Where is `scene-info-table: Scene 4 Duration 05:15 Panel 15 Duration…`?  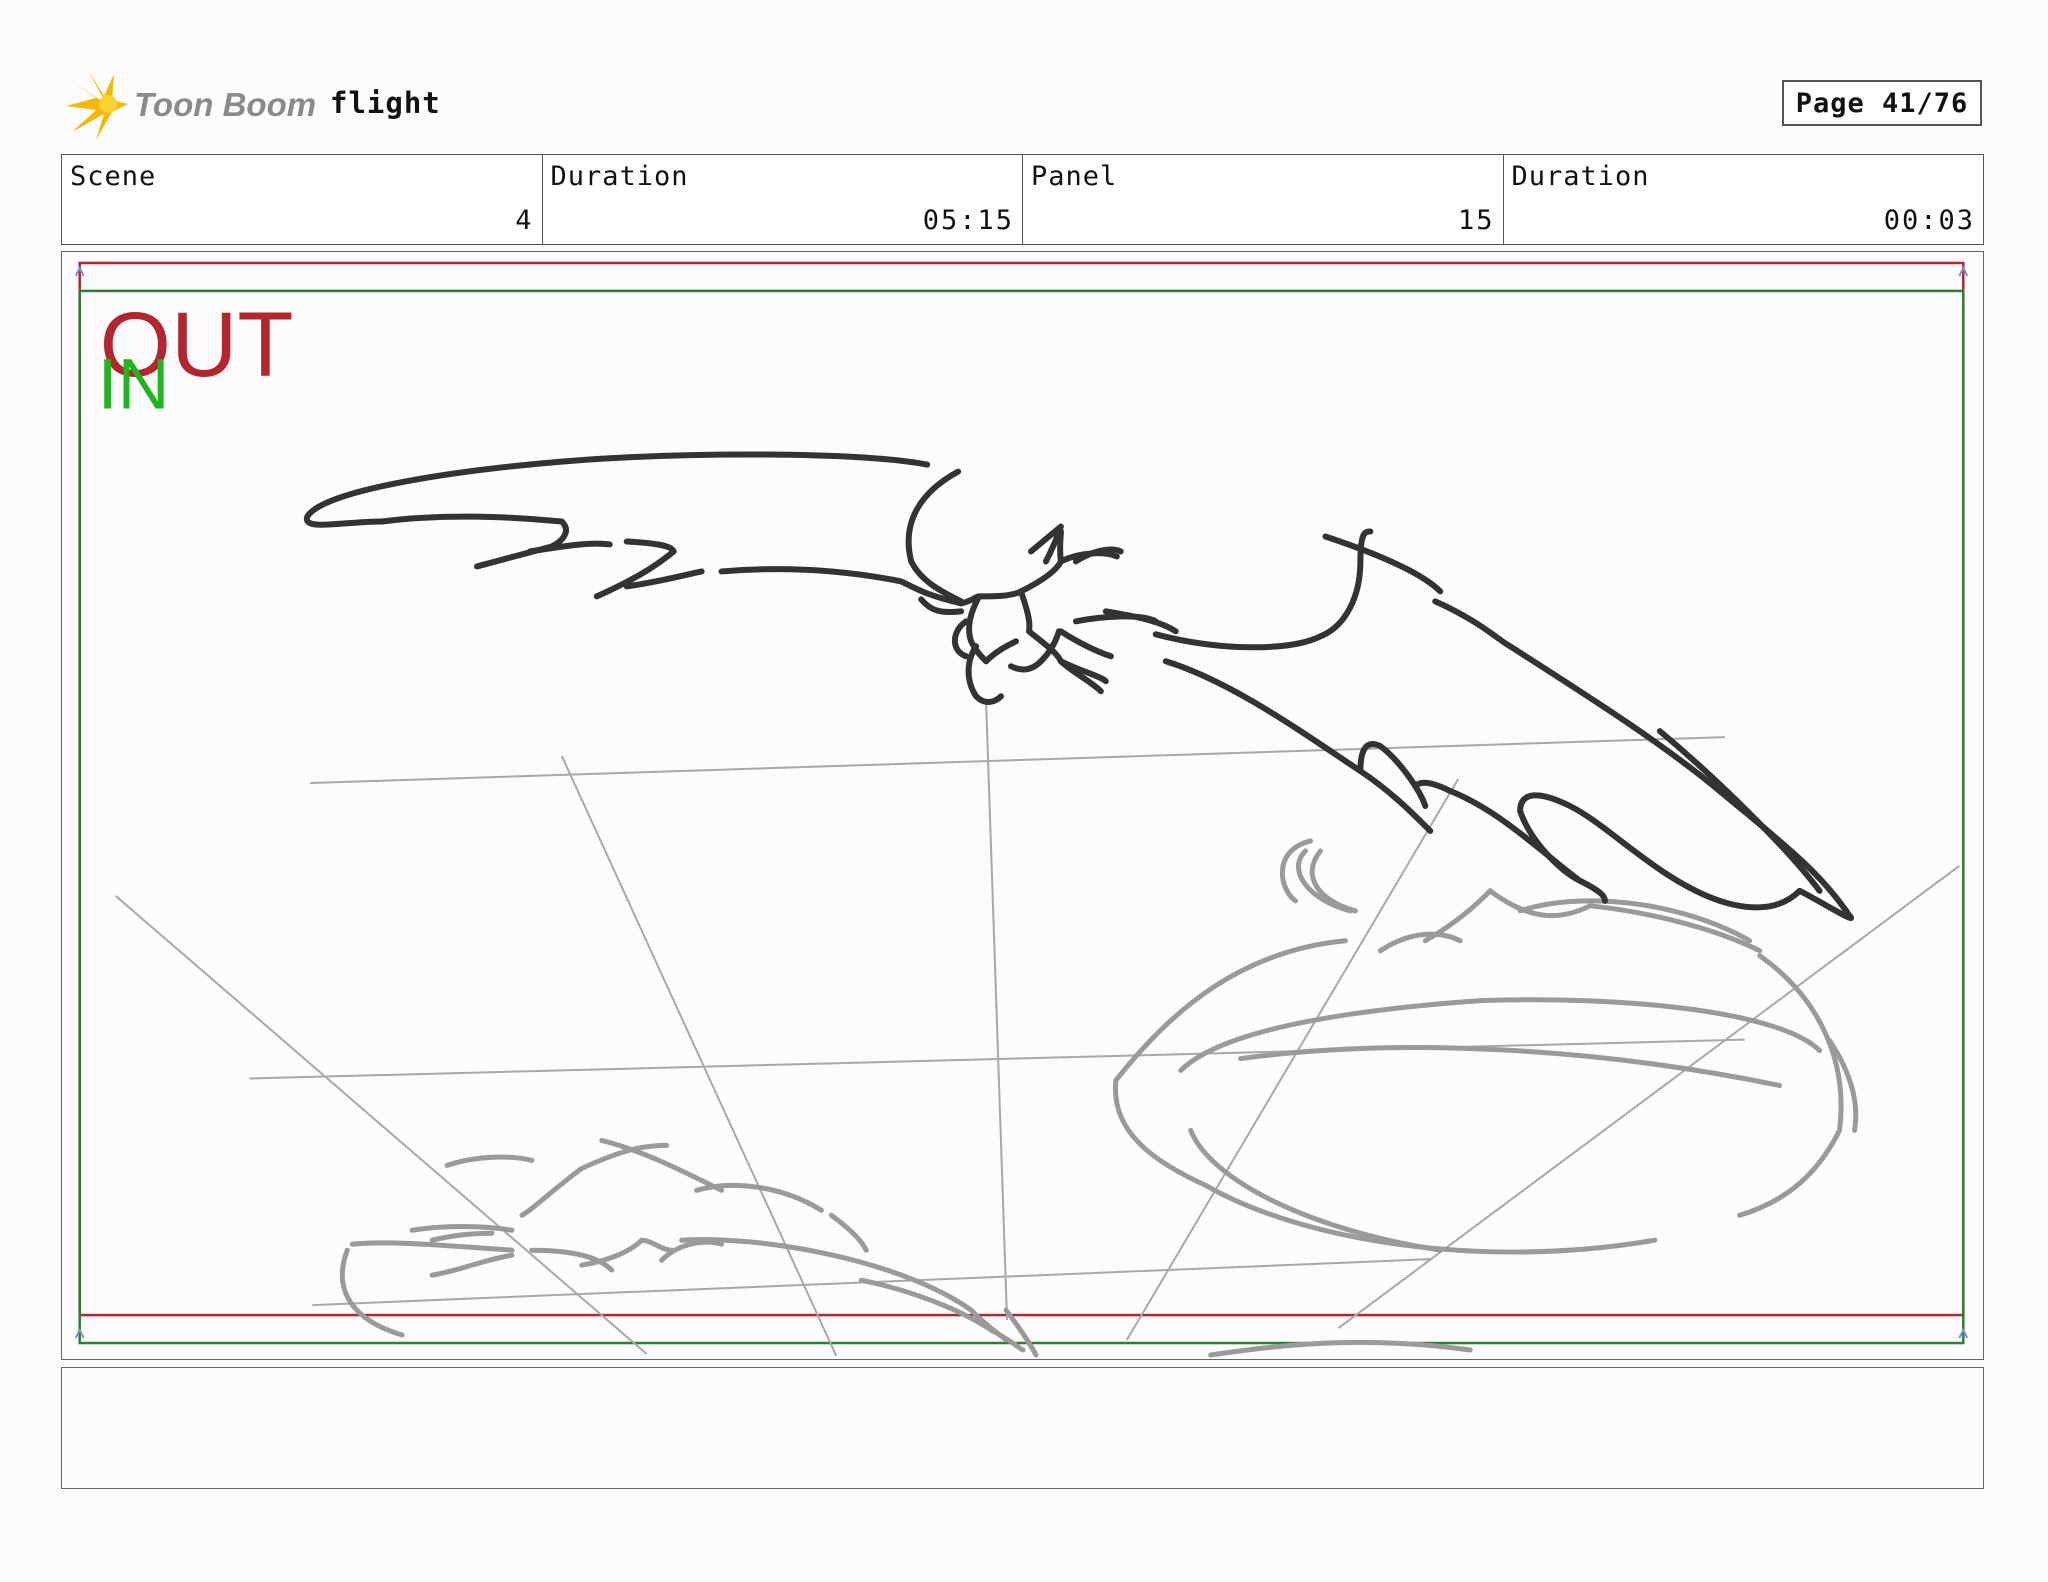 scene-info-table: Scene 4 Duration 05:15 Panel 15 Duration… is located at coordinates (1022, 199).